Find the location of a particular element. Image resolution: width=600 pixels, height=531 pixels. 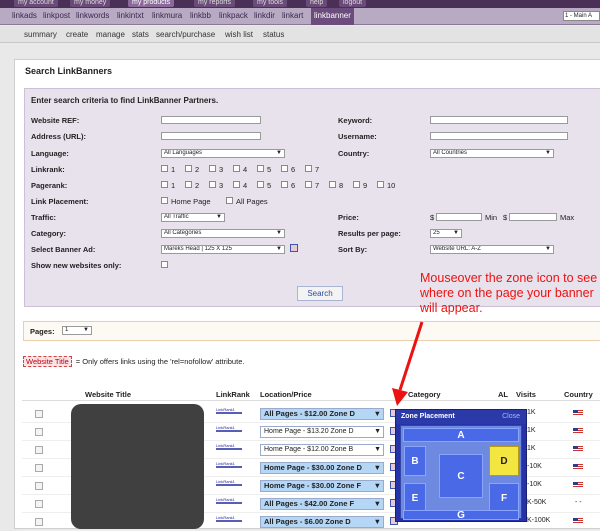

results-select: 25 ▼ is located at coordinates (446, 233).